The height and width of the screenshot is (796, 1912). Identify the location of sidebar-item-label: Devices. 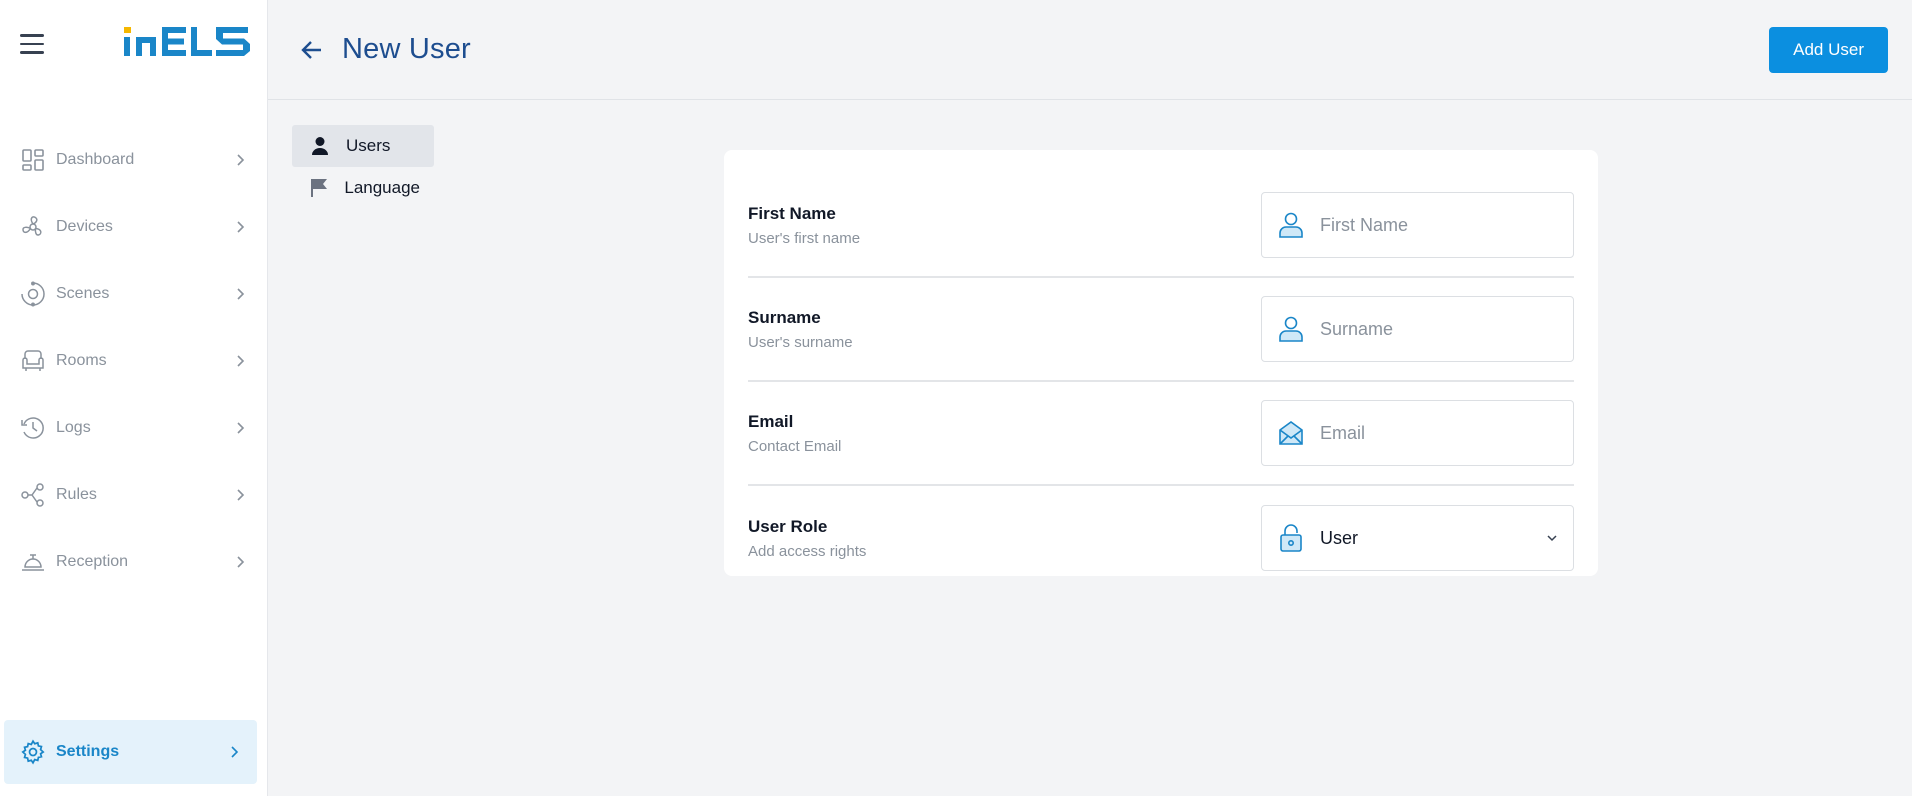
(84, 226).